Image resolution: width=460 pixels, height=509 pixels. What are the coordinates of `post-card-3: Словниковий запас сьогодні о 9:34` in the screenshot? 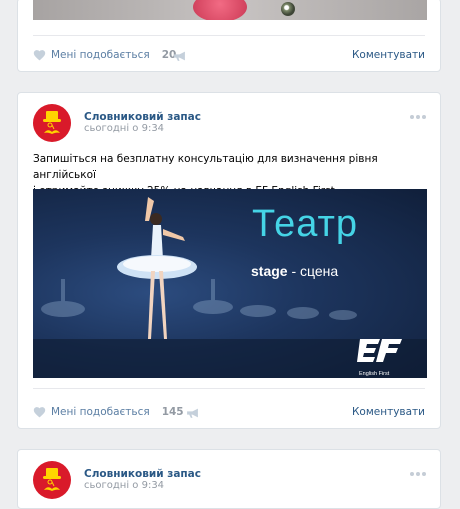 It's located at (229, 479).